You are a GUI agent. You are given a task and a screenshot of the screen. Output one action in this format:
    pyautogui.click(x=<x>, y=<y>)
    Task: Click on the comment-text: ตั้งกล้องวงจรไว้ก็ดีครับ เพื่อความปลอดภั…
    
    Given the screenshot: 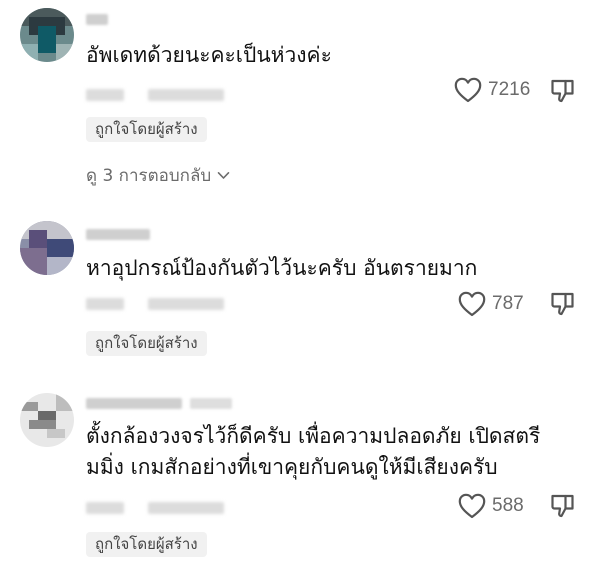 What is the action you would take?
    pyautogui.click(x=313, y=451)
    